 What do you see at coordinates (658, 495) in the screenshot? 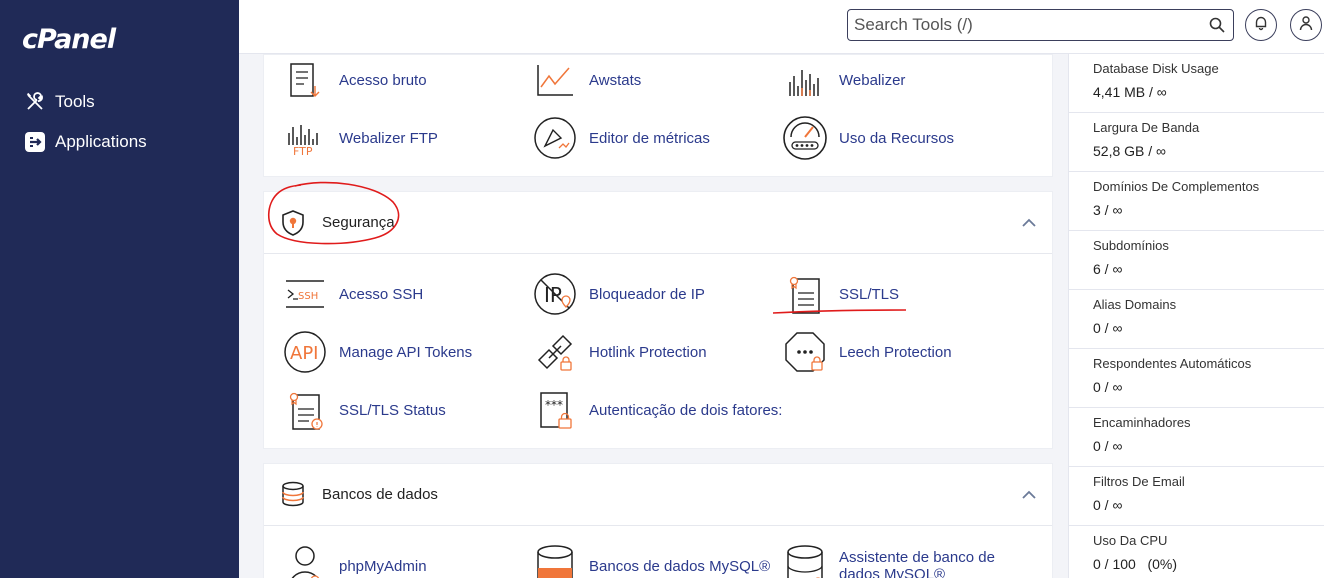
I see `databases-panel-header: Bancos de dados` at bounding box center [658, 495].